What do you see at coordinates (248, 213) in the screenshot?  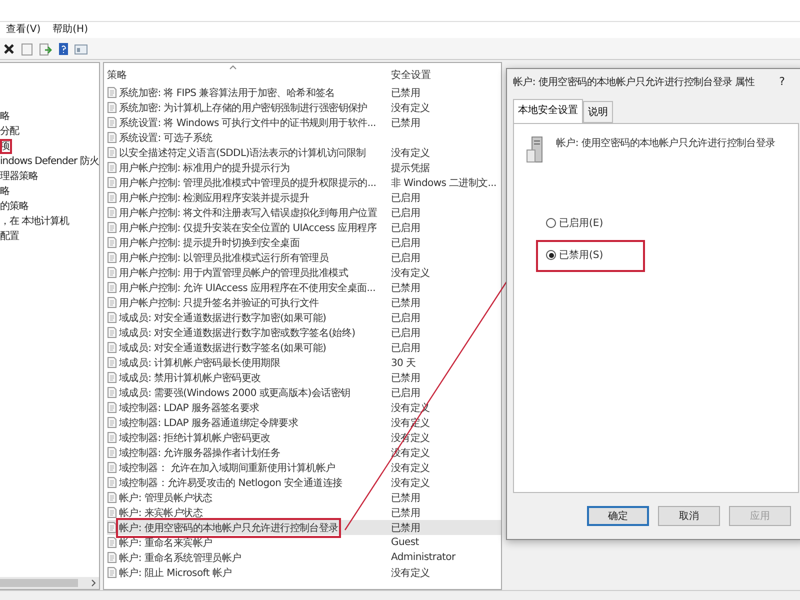 I see `policy-name: 用户帐户控制: 将文件和注册表写入错误虚拟化到每用户位置` at bounding box center [248, 213].